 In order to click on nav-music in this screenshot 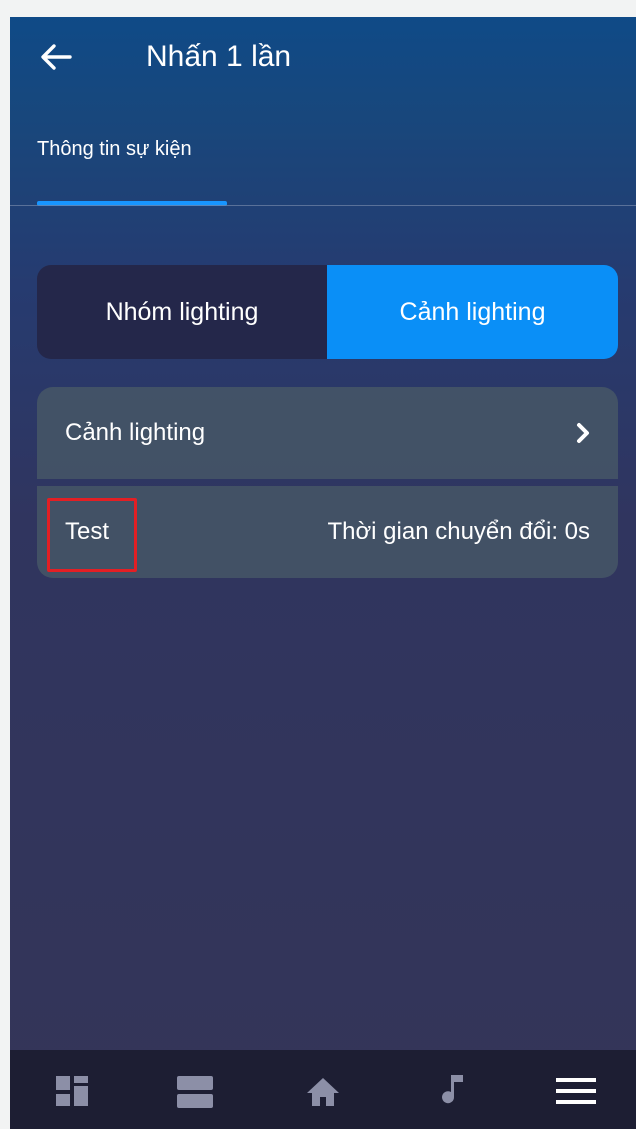, I will do `click(454, 1091)`.